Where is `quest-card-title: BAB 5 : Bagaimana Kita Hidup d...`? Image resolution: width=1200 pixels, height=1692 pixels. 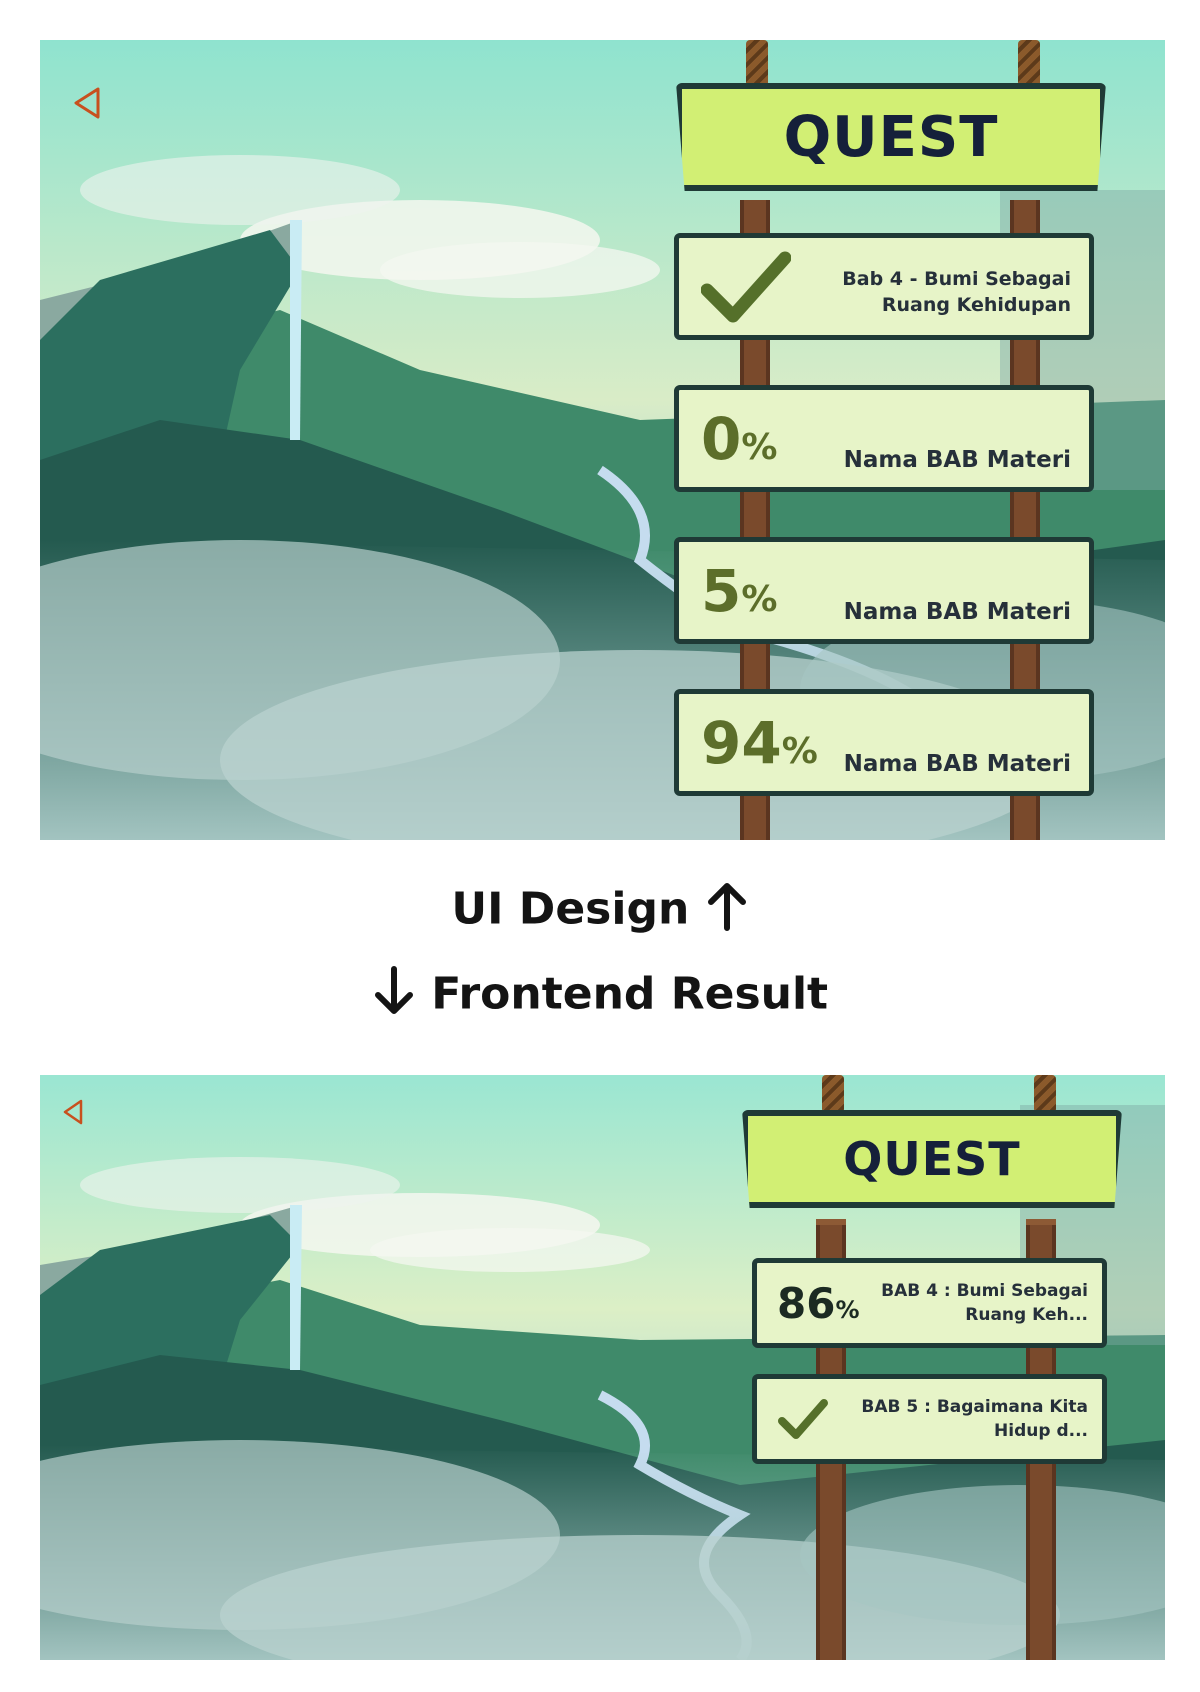 quest-card-title: BAB 5 : Bagaimana Kita Hidup d... is located at coordinates (974, 1419).